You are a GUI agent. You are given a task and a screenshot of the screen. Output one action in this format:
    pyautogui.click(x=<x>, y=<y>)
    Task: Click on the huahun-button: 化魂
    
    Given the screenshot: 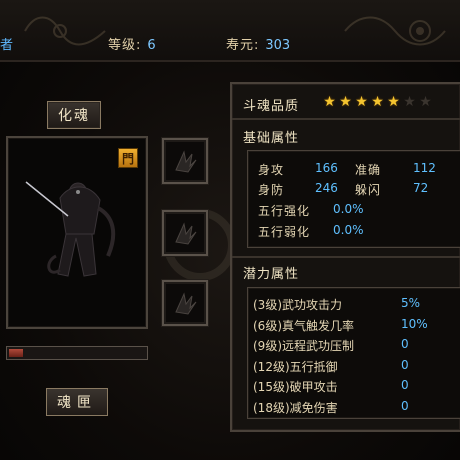 What is the action you would take?
    pyautogui.click(x=74, y=115)
    